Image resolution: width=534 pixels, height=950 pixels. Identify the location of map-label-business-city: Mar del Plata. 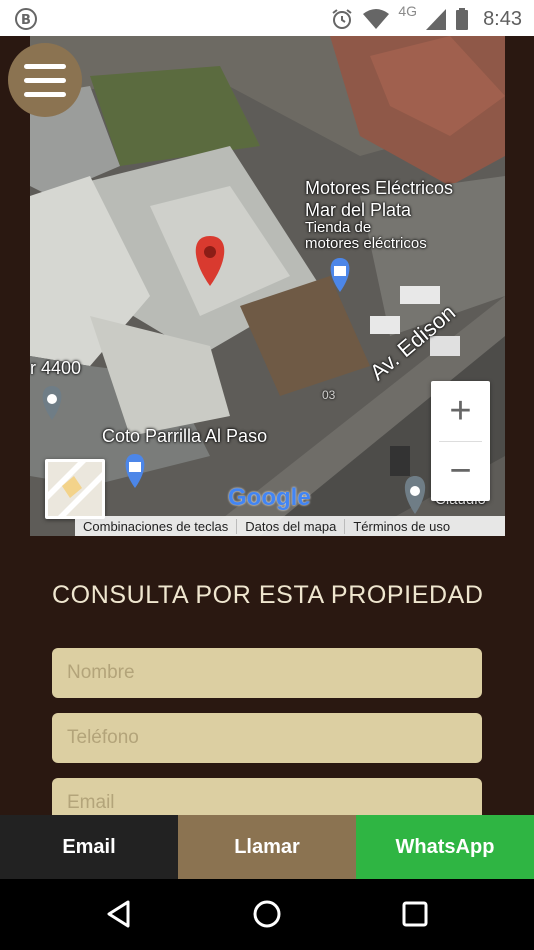
(358, 210).